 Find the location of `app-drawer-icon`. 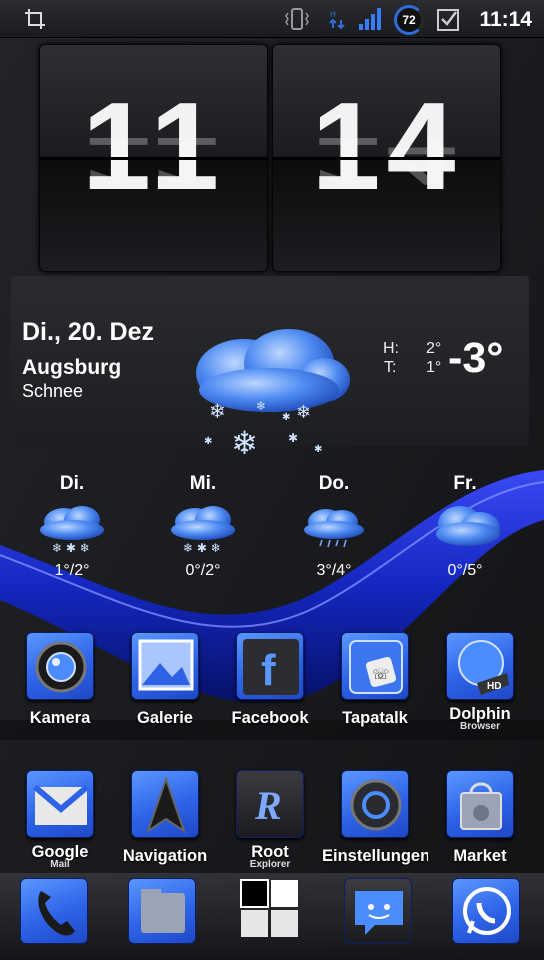

app-drawer-icon is located at coordinates (162, 911).